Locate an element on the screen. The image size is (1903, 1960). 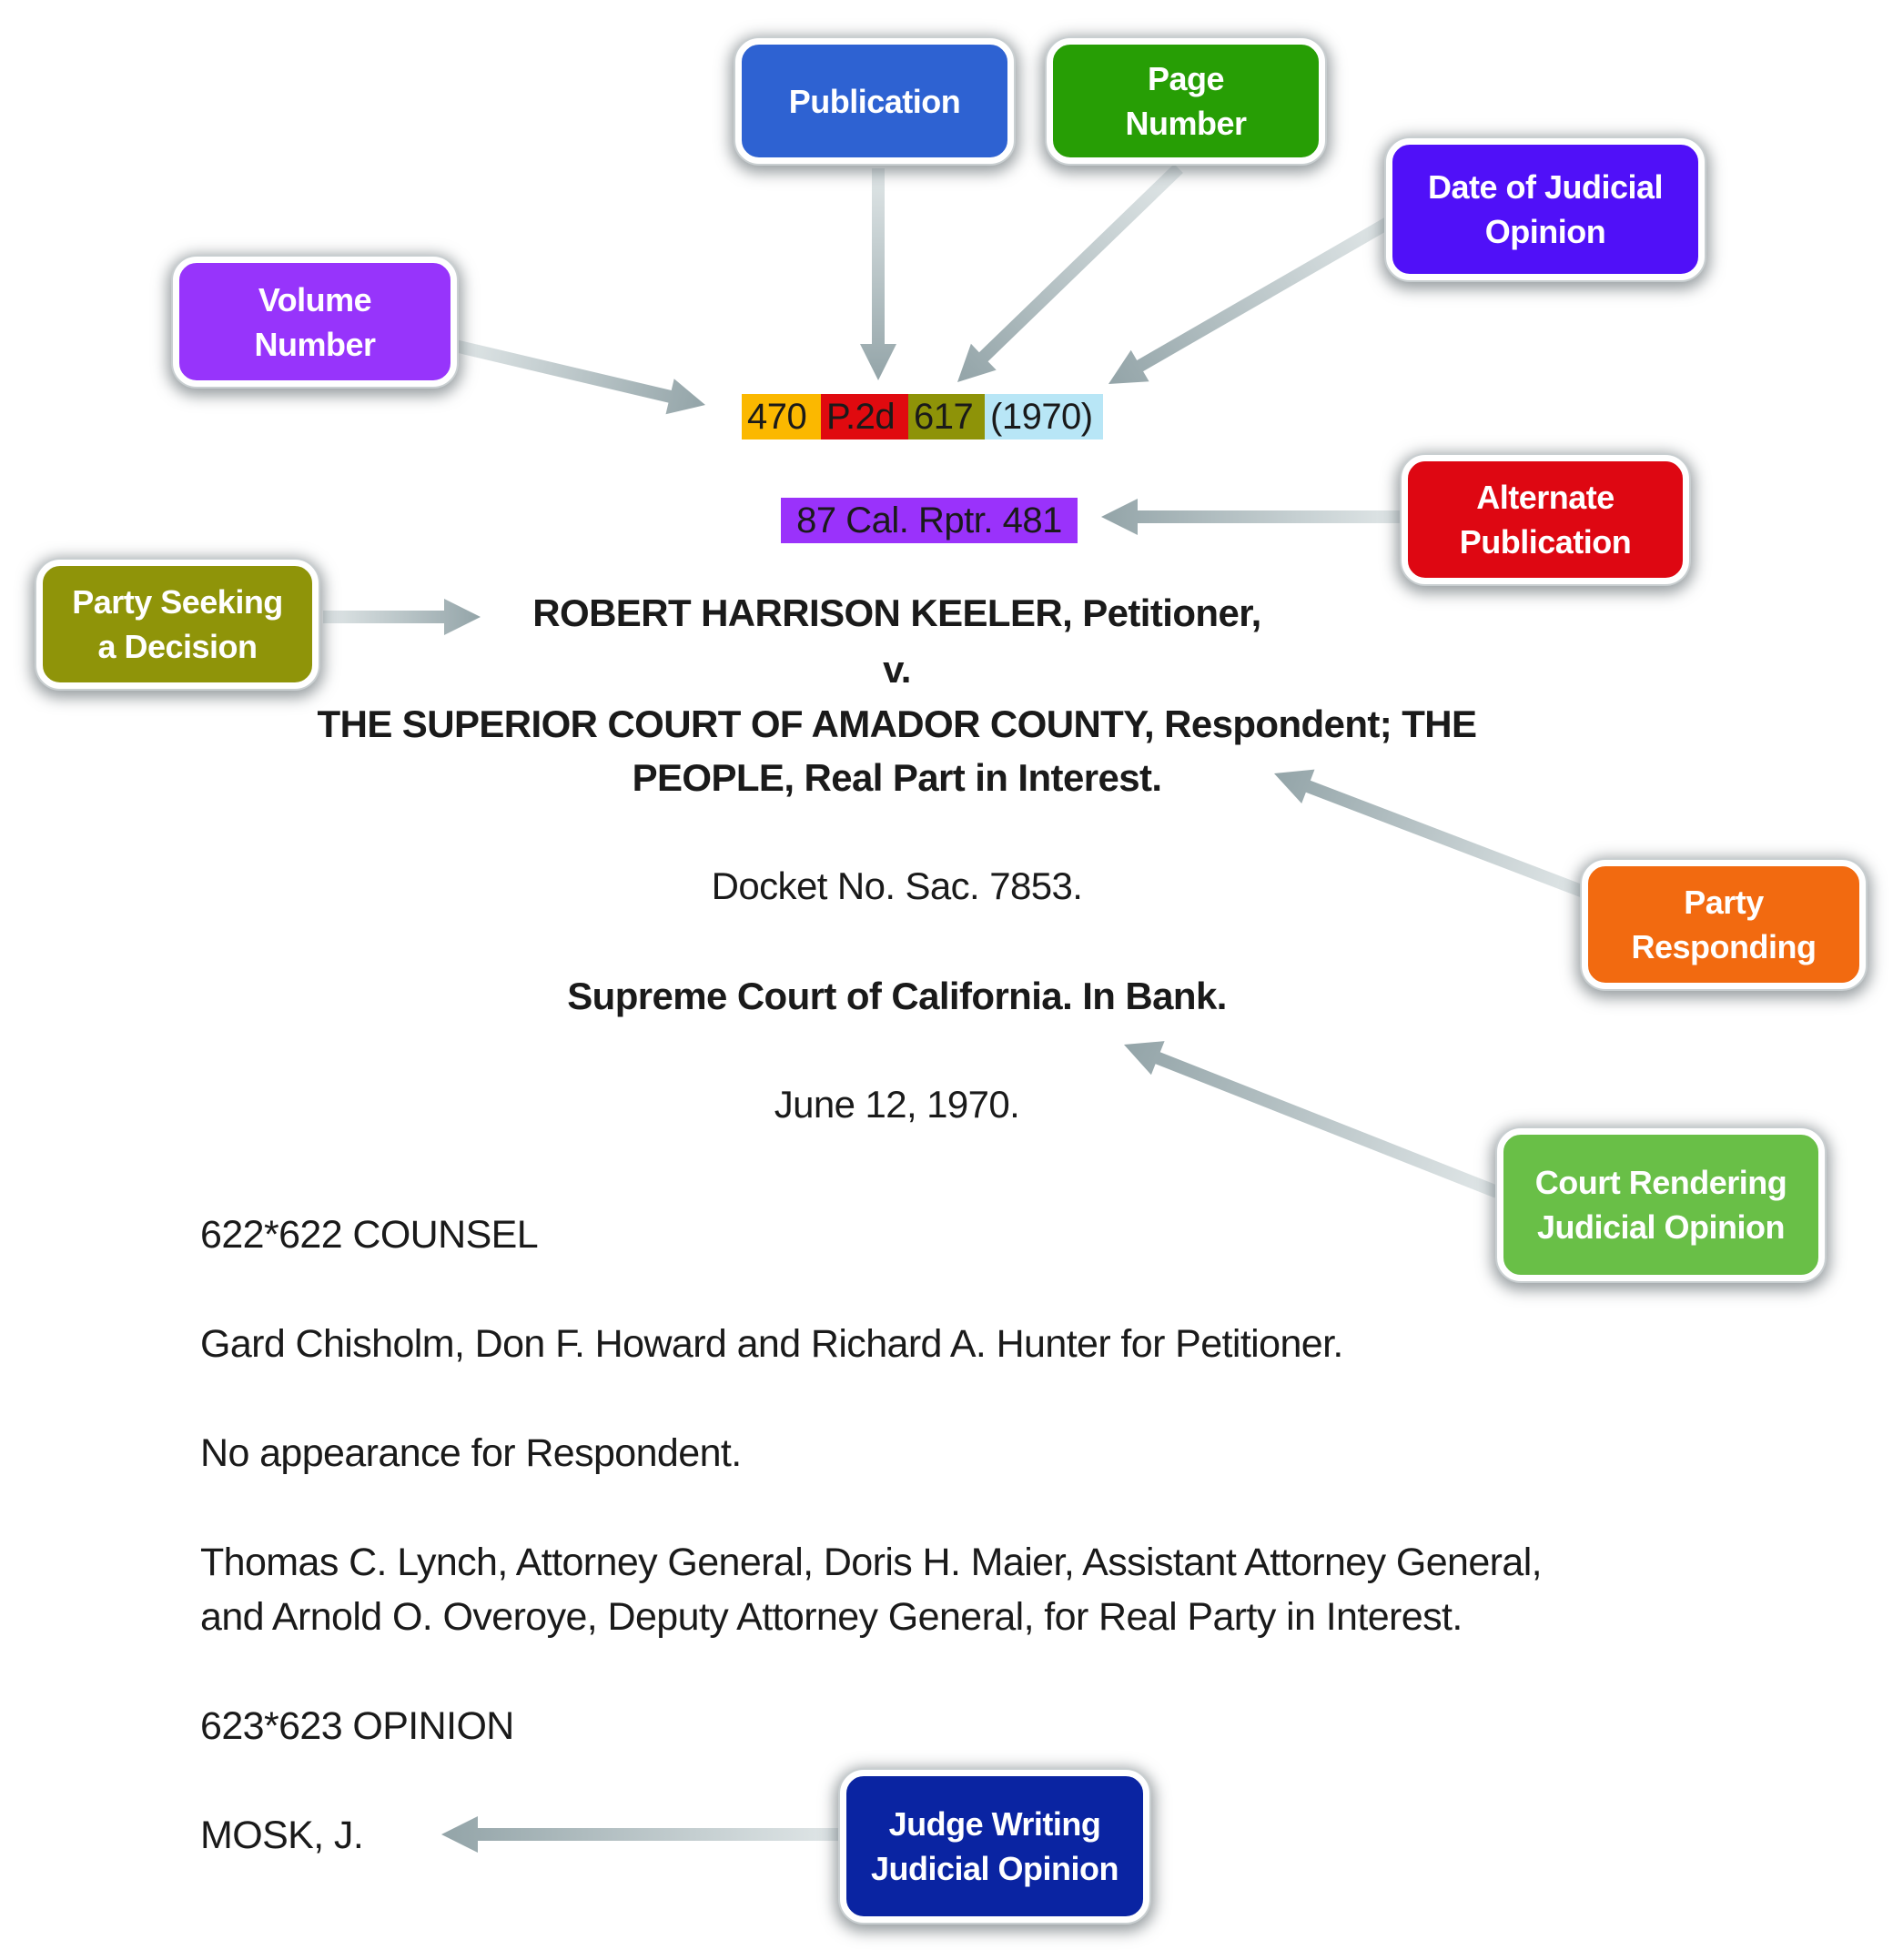
callout-alternate: Alternate Publication is located at coordinates (1545, 519).